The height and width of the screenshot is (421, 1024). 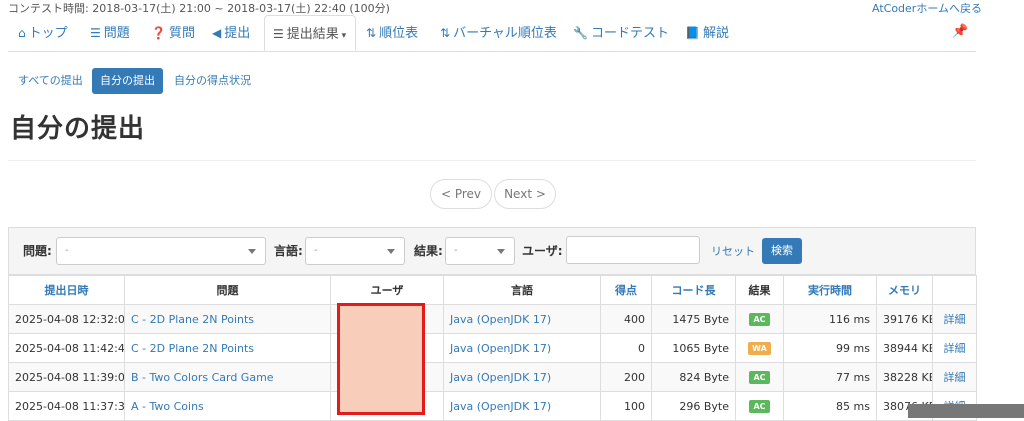 I want to click on submit-time: 2025-04-08 11:42:41, so click(x=66, y=348).